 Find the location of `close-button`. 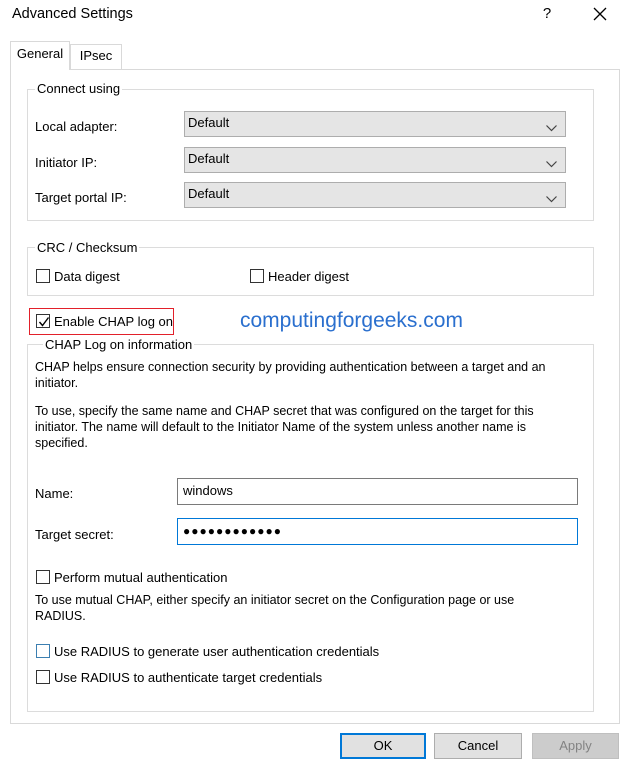

close-button is located at coordinates (600, 15).